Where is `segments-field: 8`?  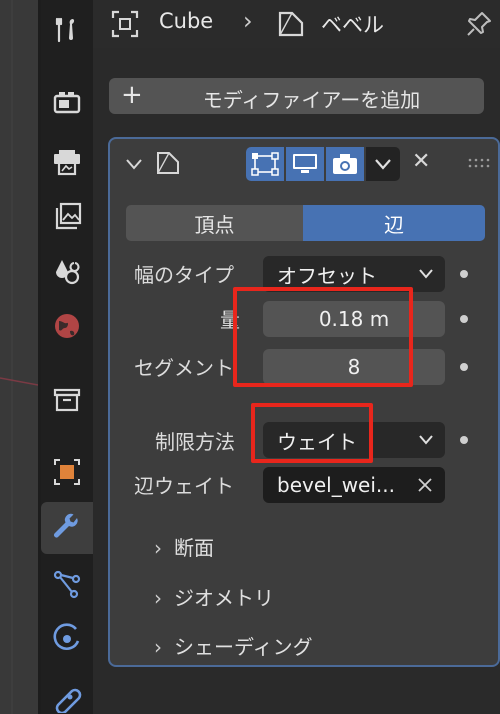
segments-field: 8 is located at coordinates (354, 367).